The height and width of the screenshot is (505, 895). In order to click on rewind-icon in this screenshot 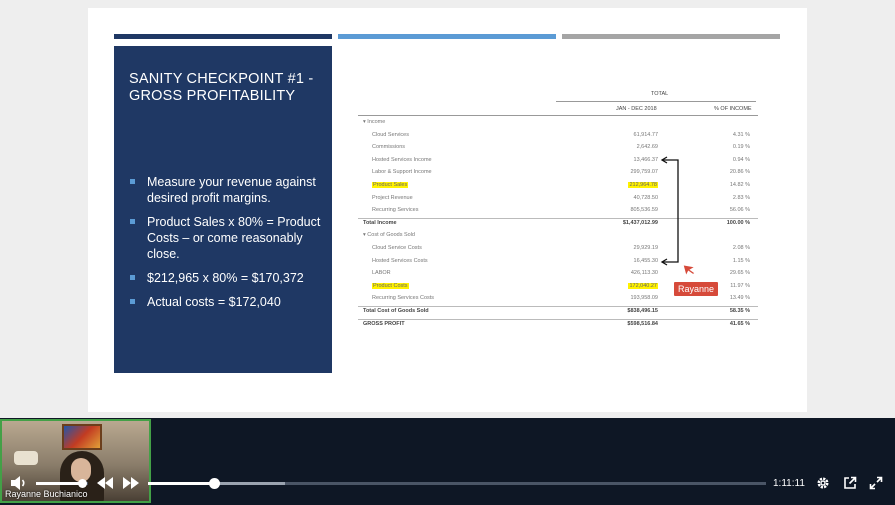, I will do `click(105, 483)`.